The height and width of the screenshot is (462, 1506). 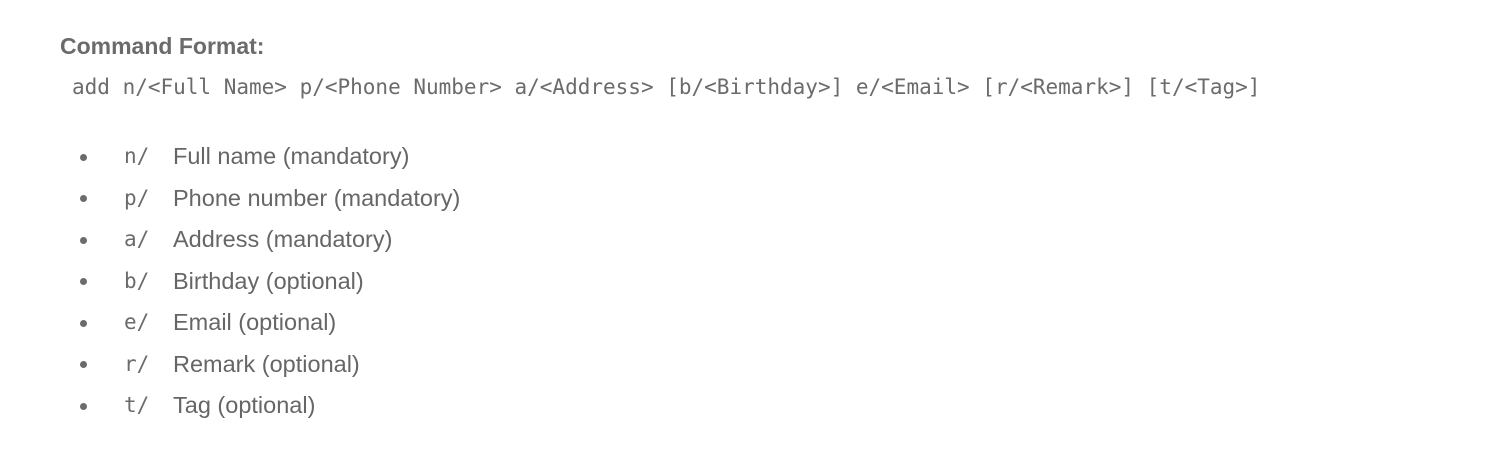 I want to click on parameter-item-email: e/ Email (optional), so click(x=770, y=323).